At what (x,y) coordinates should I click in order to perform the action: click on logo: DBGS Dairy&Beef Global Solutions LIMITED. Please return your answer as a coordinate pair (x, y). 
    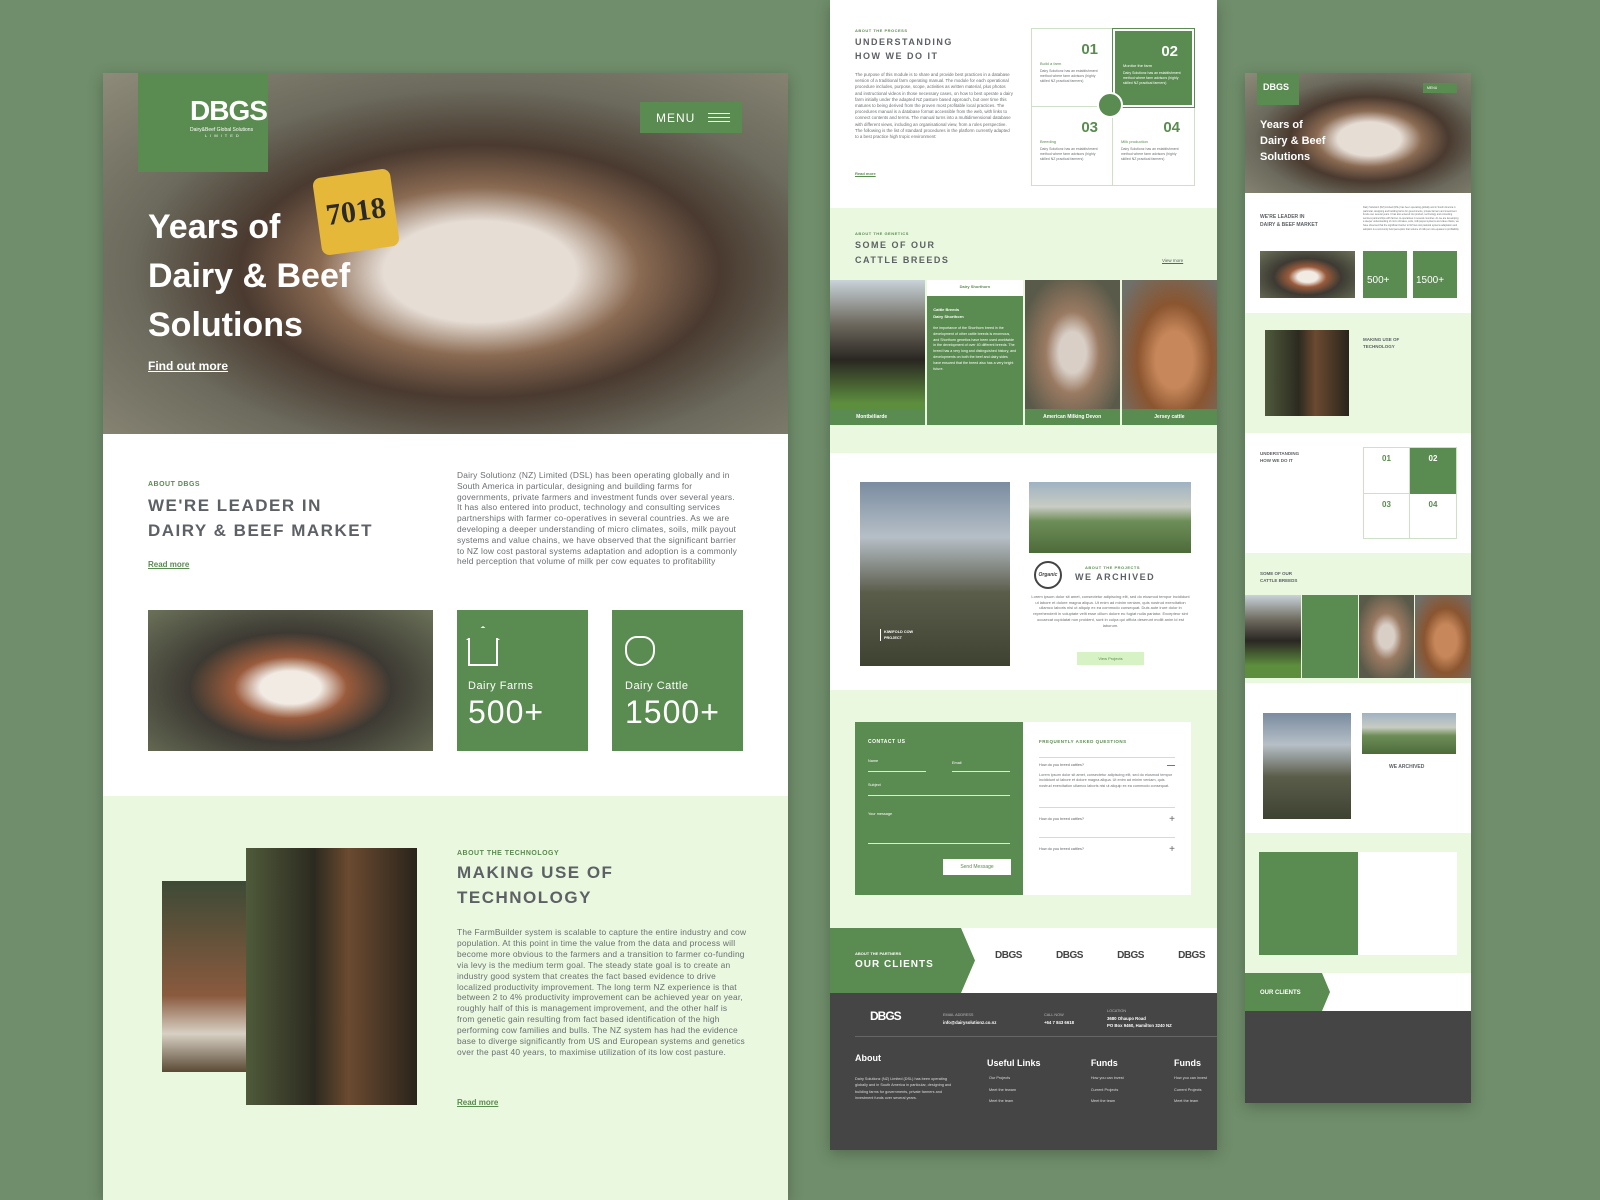
    Looking at the image, I should click on (203, 122).